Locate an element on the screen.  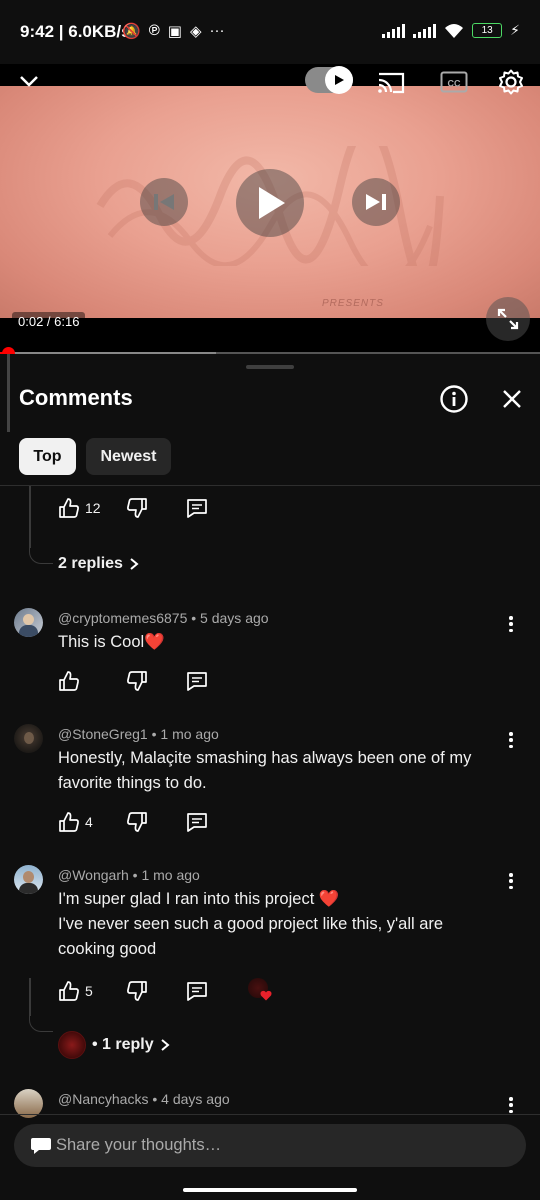
skip-previous-icon is located at coordinates (164, 202).